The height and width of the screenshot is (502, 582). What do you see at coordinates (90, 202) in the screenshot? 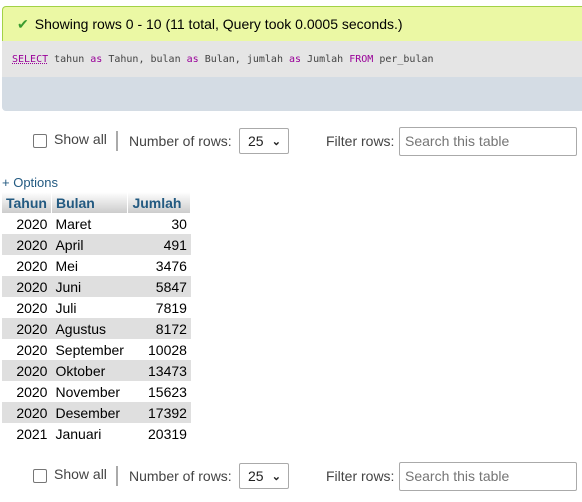
I see `column-header-bulan: Bulan` at bounding box center [90, 202].